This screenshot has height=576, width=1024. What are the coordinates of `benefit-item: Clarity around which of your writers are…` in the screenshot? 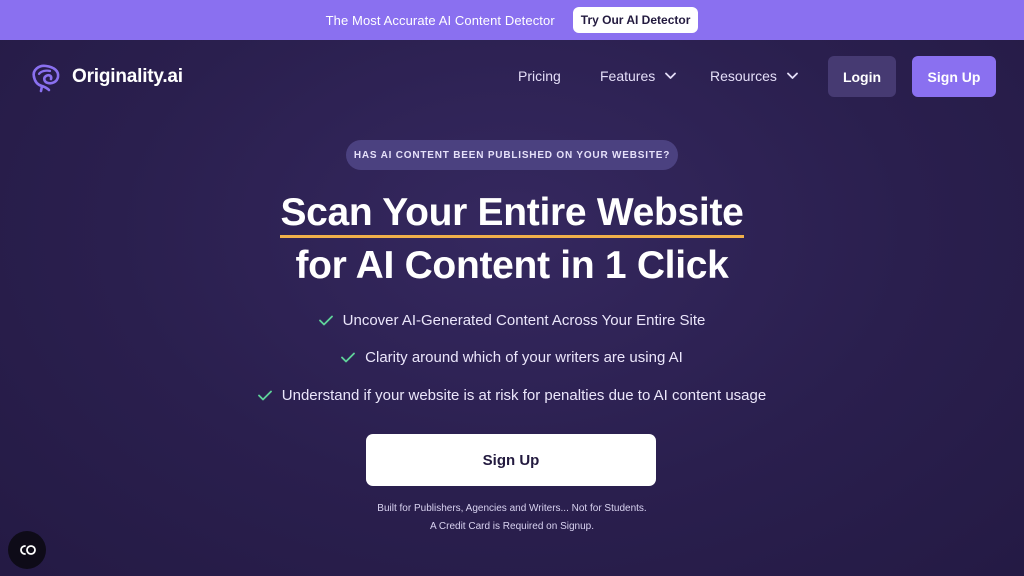 It's located at (512, 358).